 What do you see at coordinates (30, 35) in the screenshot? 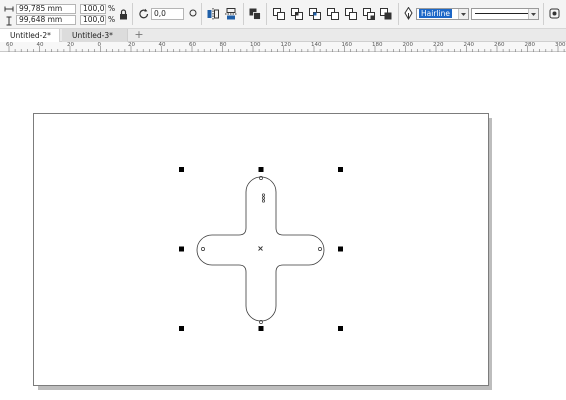
I see `tab-untitled-2: Untitled-2*` at bounding box center [30, 35].